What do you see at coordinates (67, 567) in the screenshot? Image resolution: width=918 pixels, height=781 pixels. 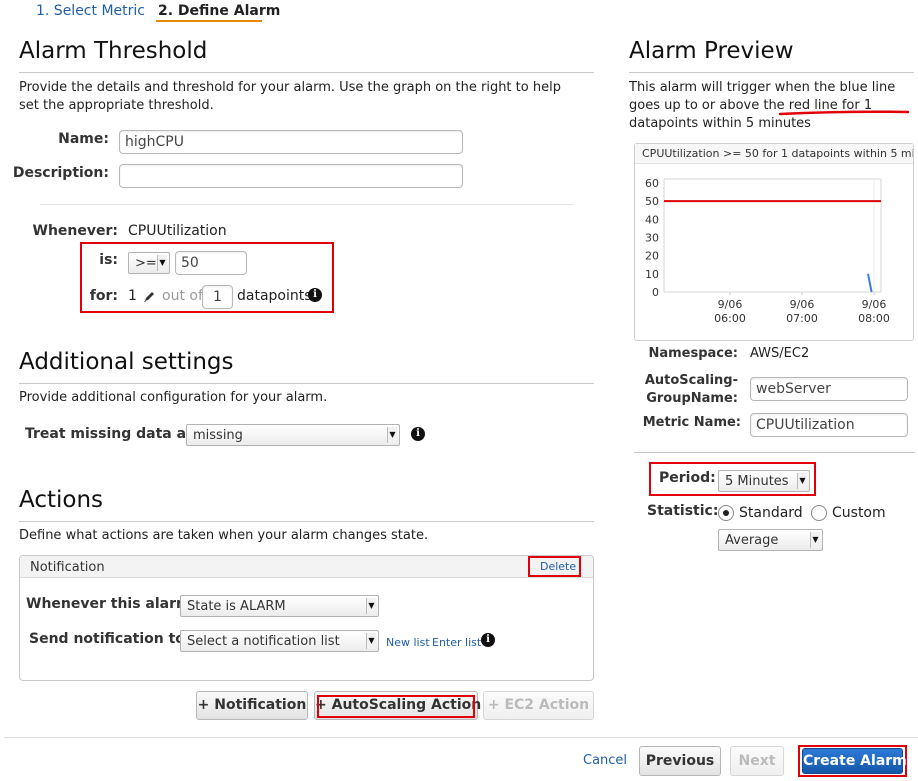 I see `notification-panel-title: Notification` at bounding box center [67, 567].